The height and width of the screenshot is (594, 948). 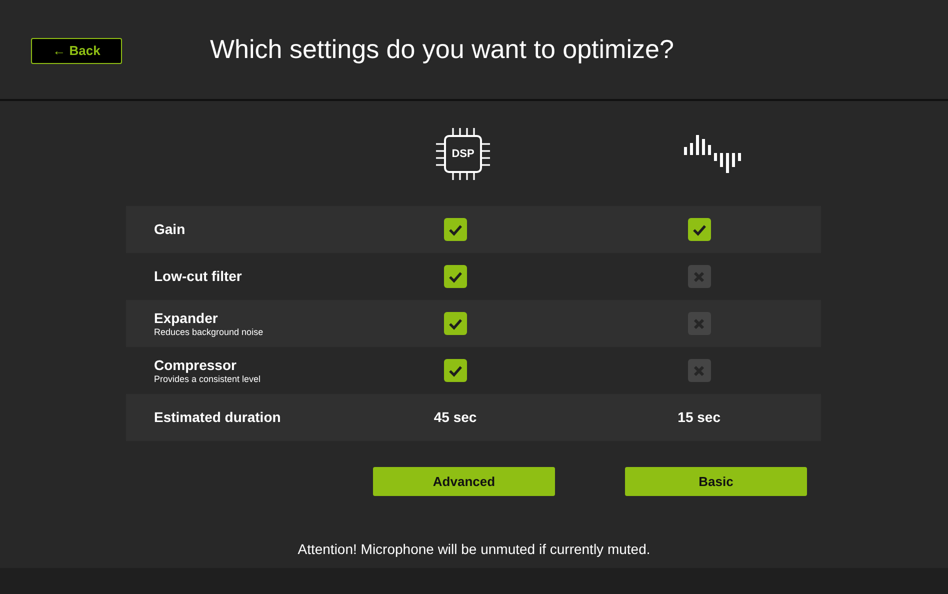 What do you see at coordinates (196, 365) in the screenshot?
I see `setting-label: Compressor` at bounding box center [196, 365].